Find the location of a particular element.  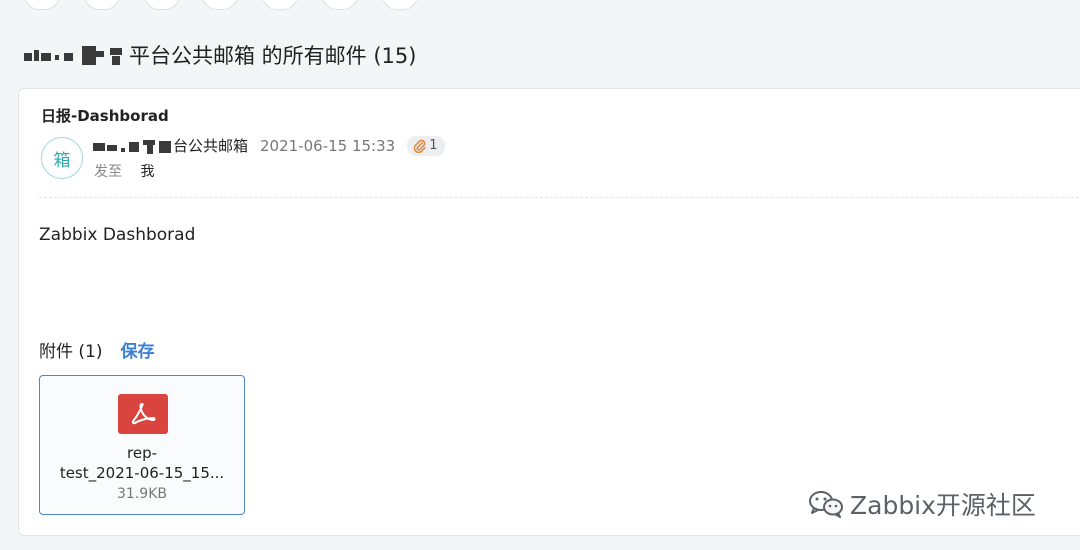

avatar: 箱 is located at coordinates (62, 158).